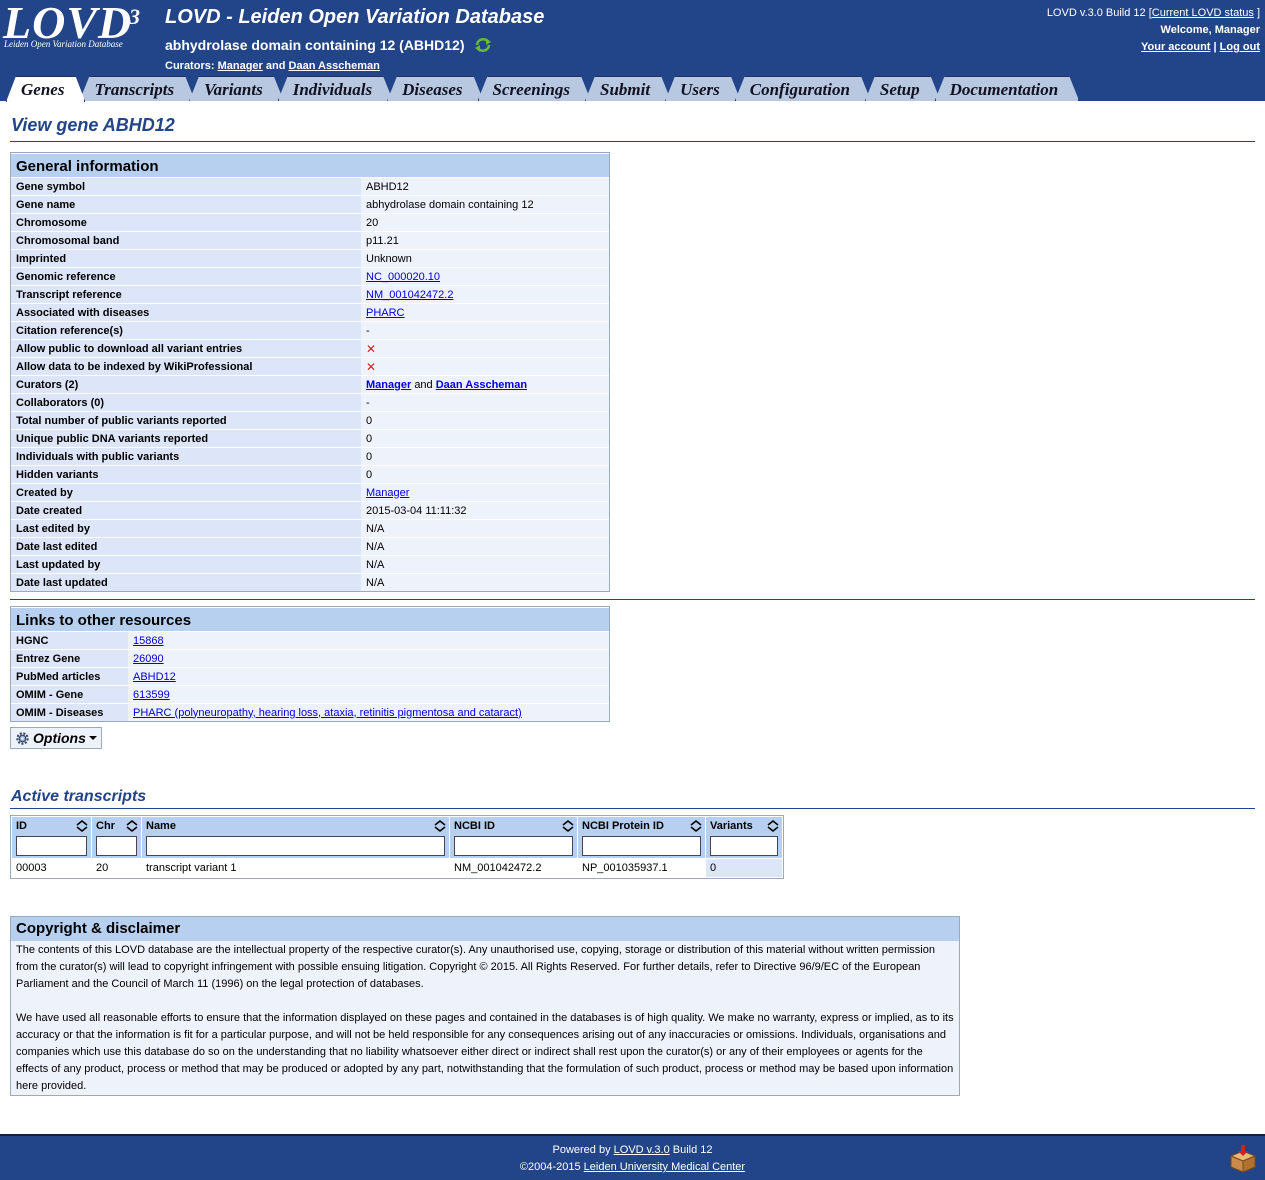 This screenshot has width=1265, height=1180. What do you see at coordinates (803, 88) in the screenshot?
I see `tab-configuration: Configuration` at bounding box center [803, 88].